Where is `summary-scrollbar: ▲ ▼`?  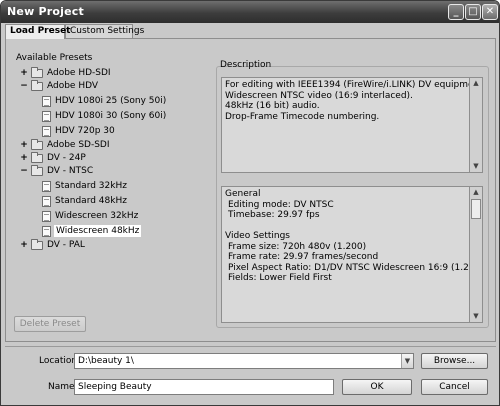
summary-scrollbar: ▲ ▼ is located at coordinates (475, 125).